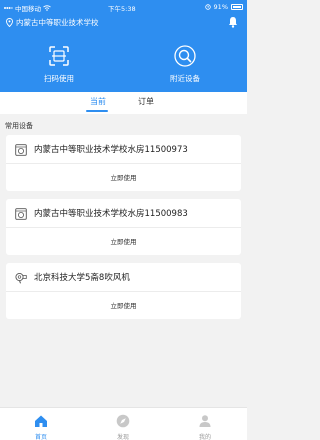 This screenshot has height=440, width=320. Describe the element at coordinates (185, 56) in the screenshot. I see `search-icon` at that location.